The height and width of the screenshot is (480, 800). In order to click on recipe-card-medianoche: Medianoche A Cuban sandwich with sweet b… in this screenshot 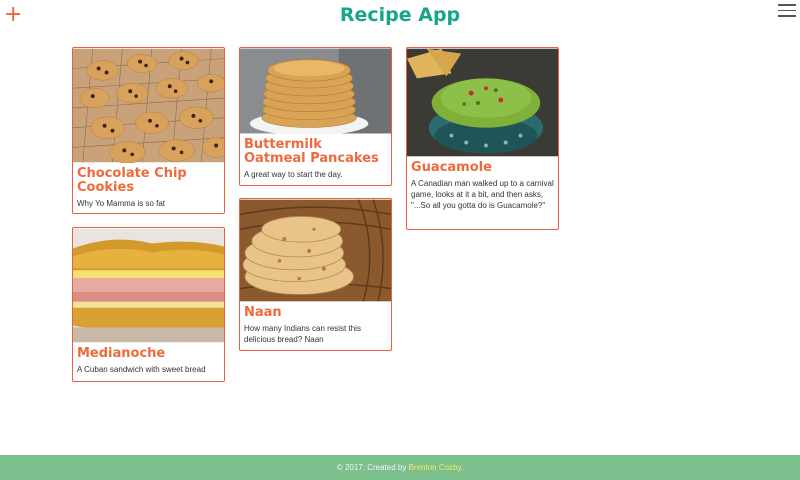, I will do `click(148, 304)`.